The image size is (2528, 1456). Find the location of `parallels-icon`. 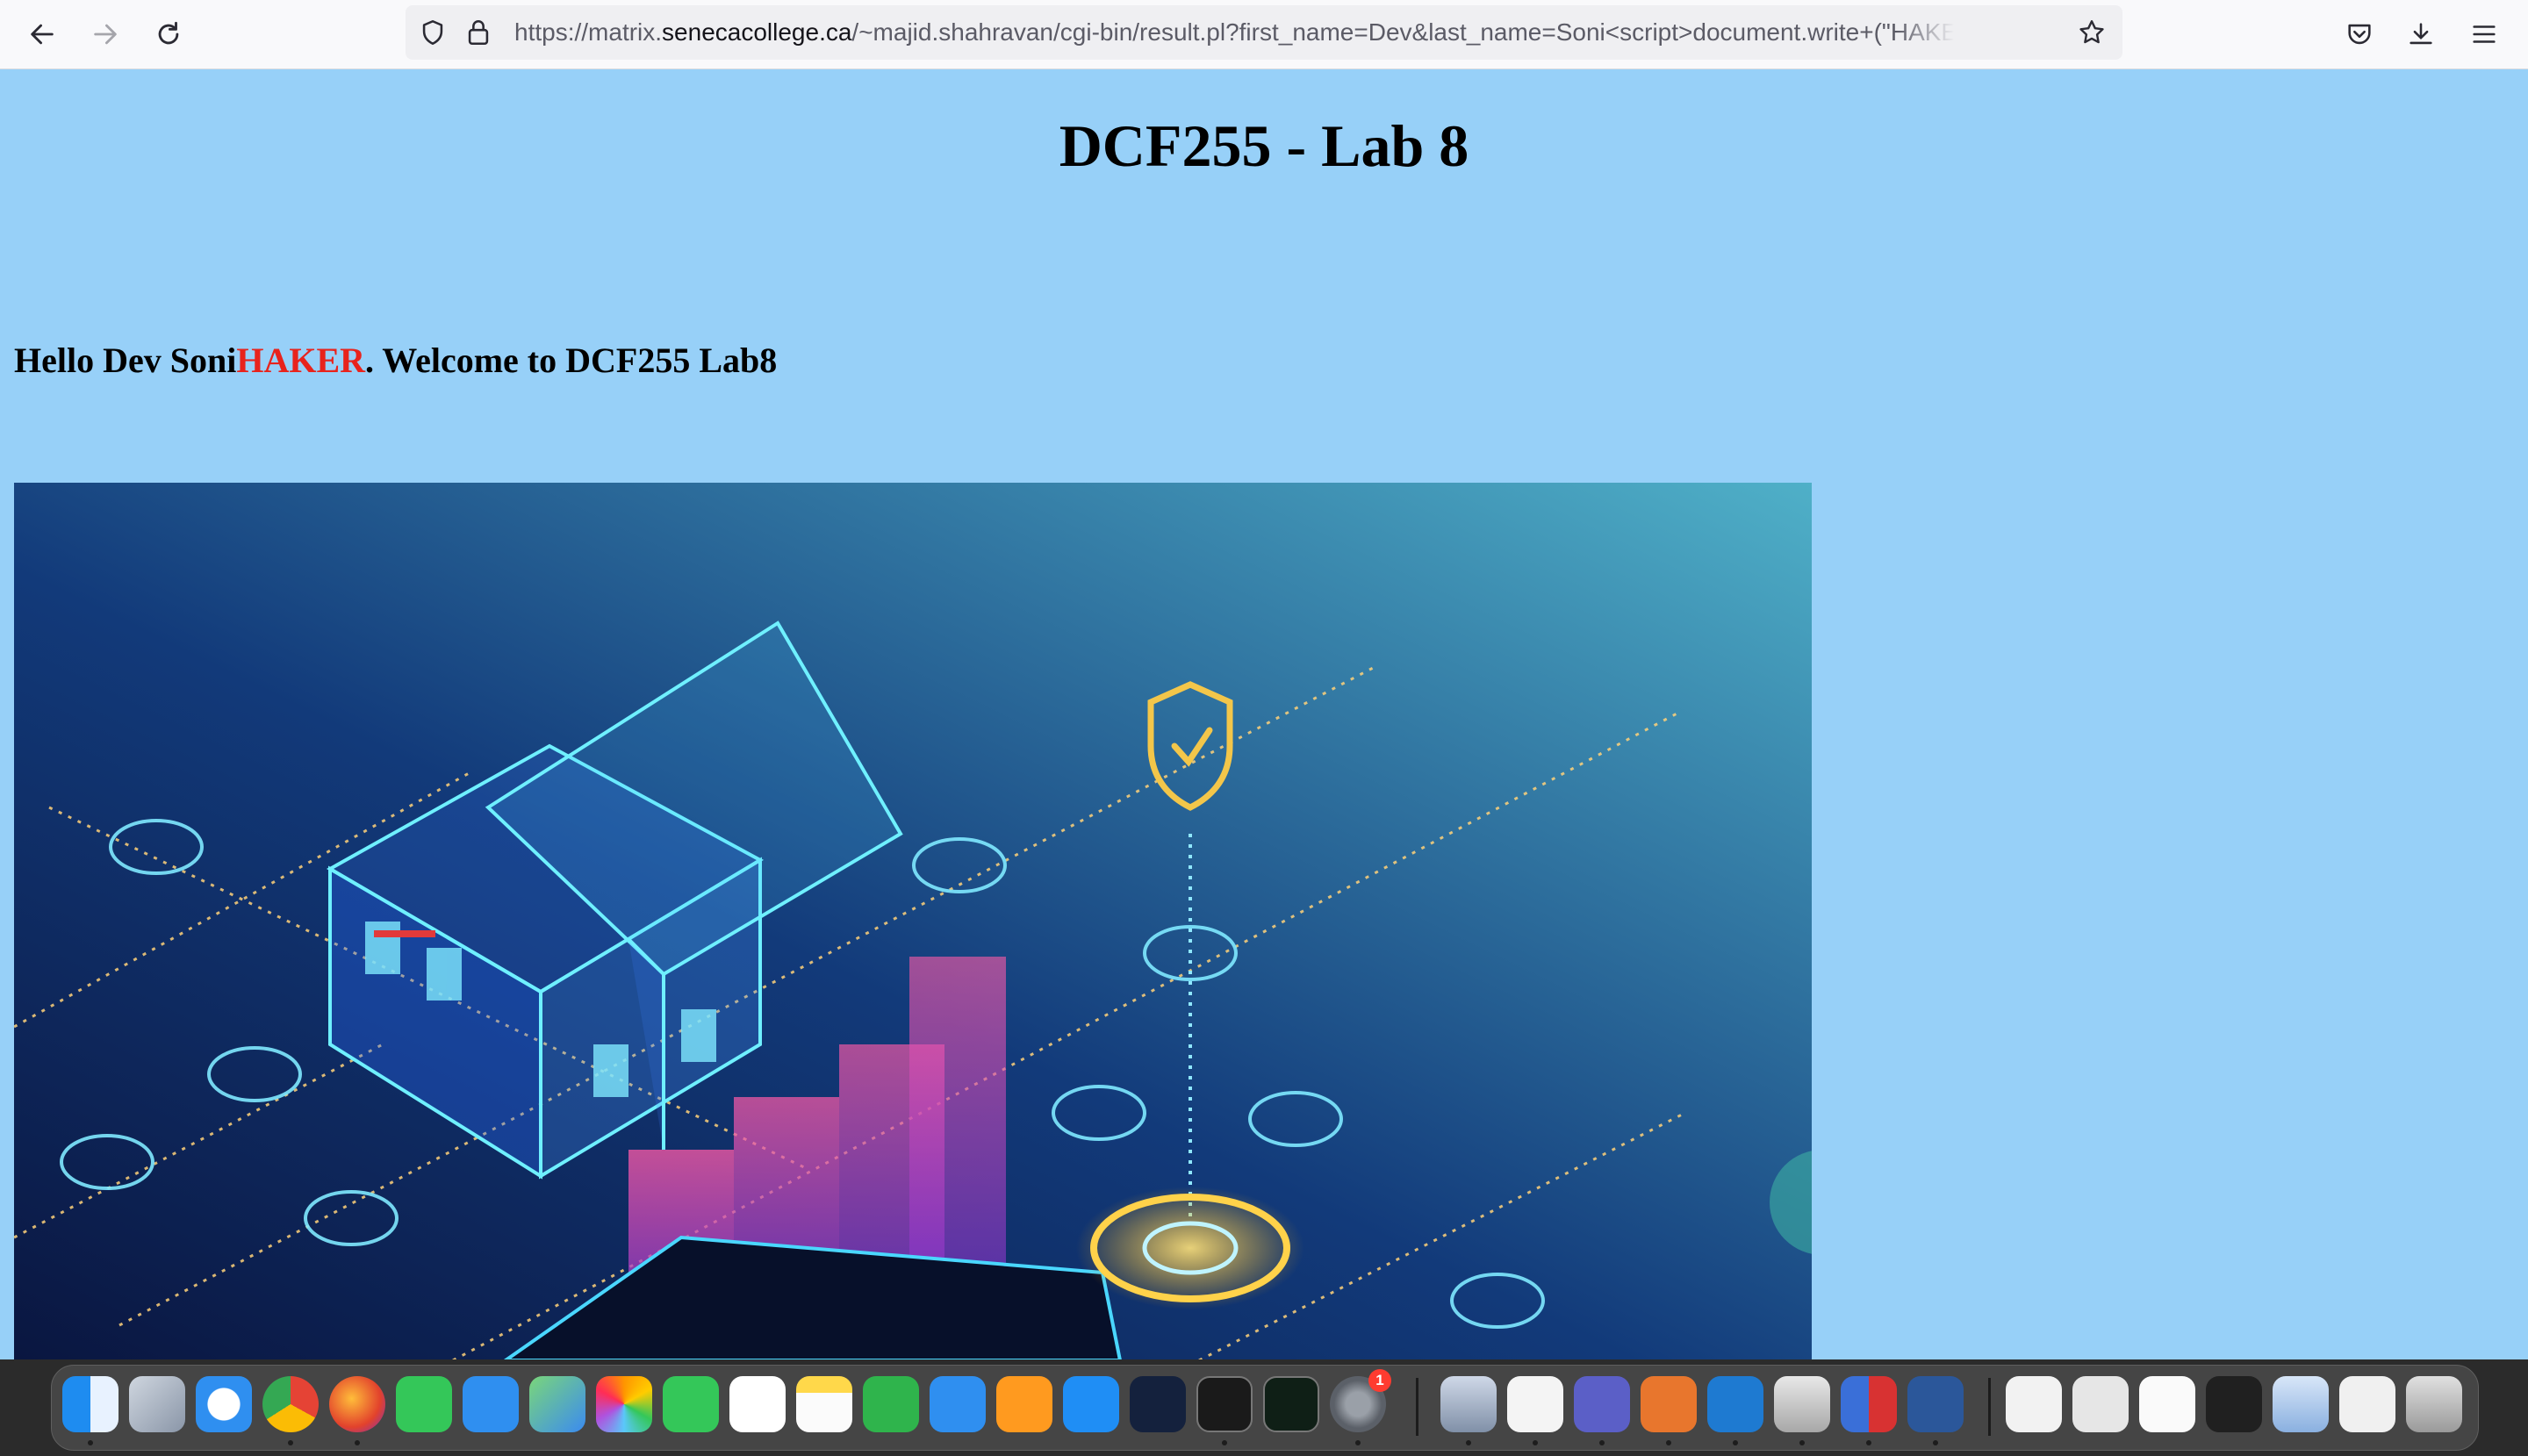

parallels-icon is located at coordinates (1869, 1404).